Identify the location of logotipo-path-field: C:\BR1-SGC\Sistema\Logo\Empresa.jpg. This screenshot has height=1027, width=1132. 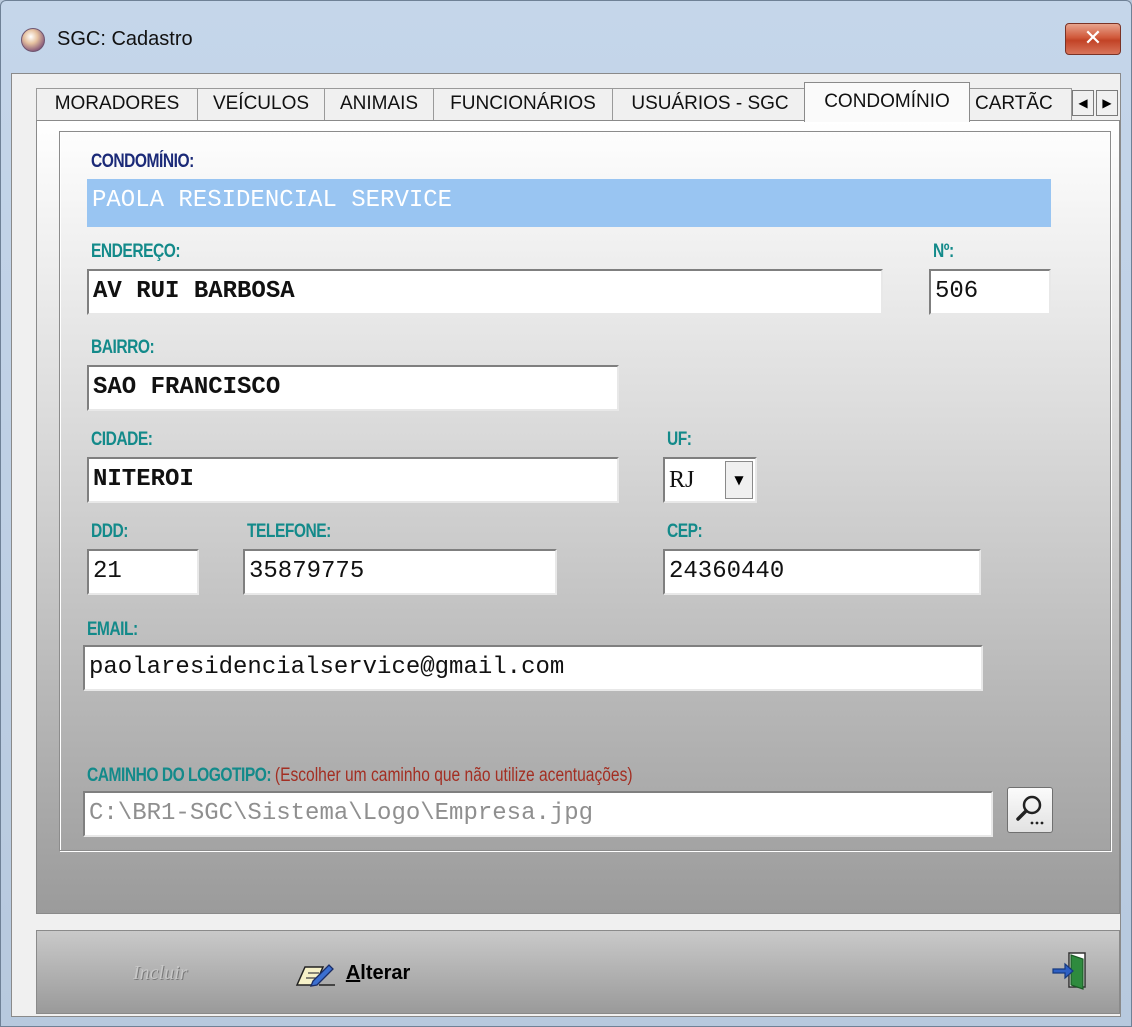
(538, 814).